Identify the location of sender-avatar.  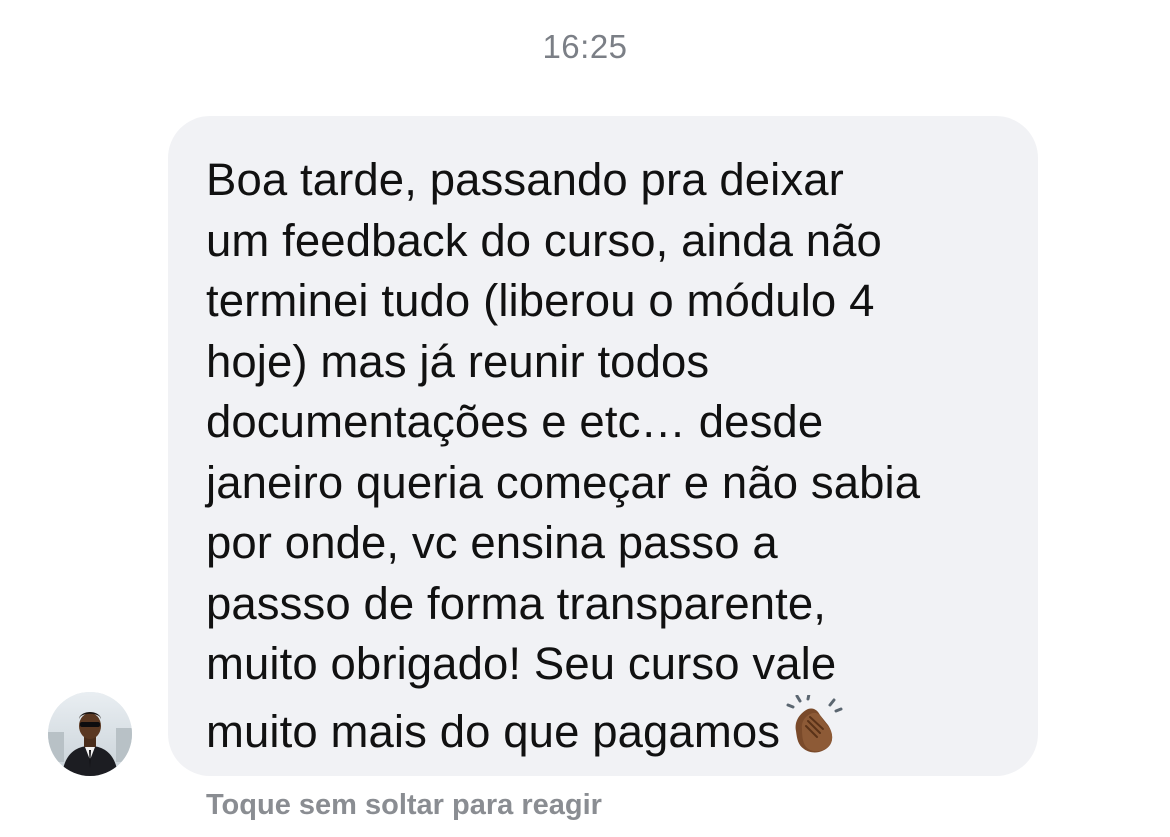
(90, 734).